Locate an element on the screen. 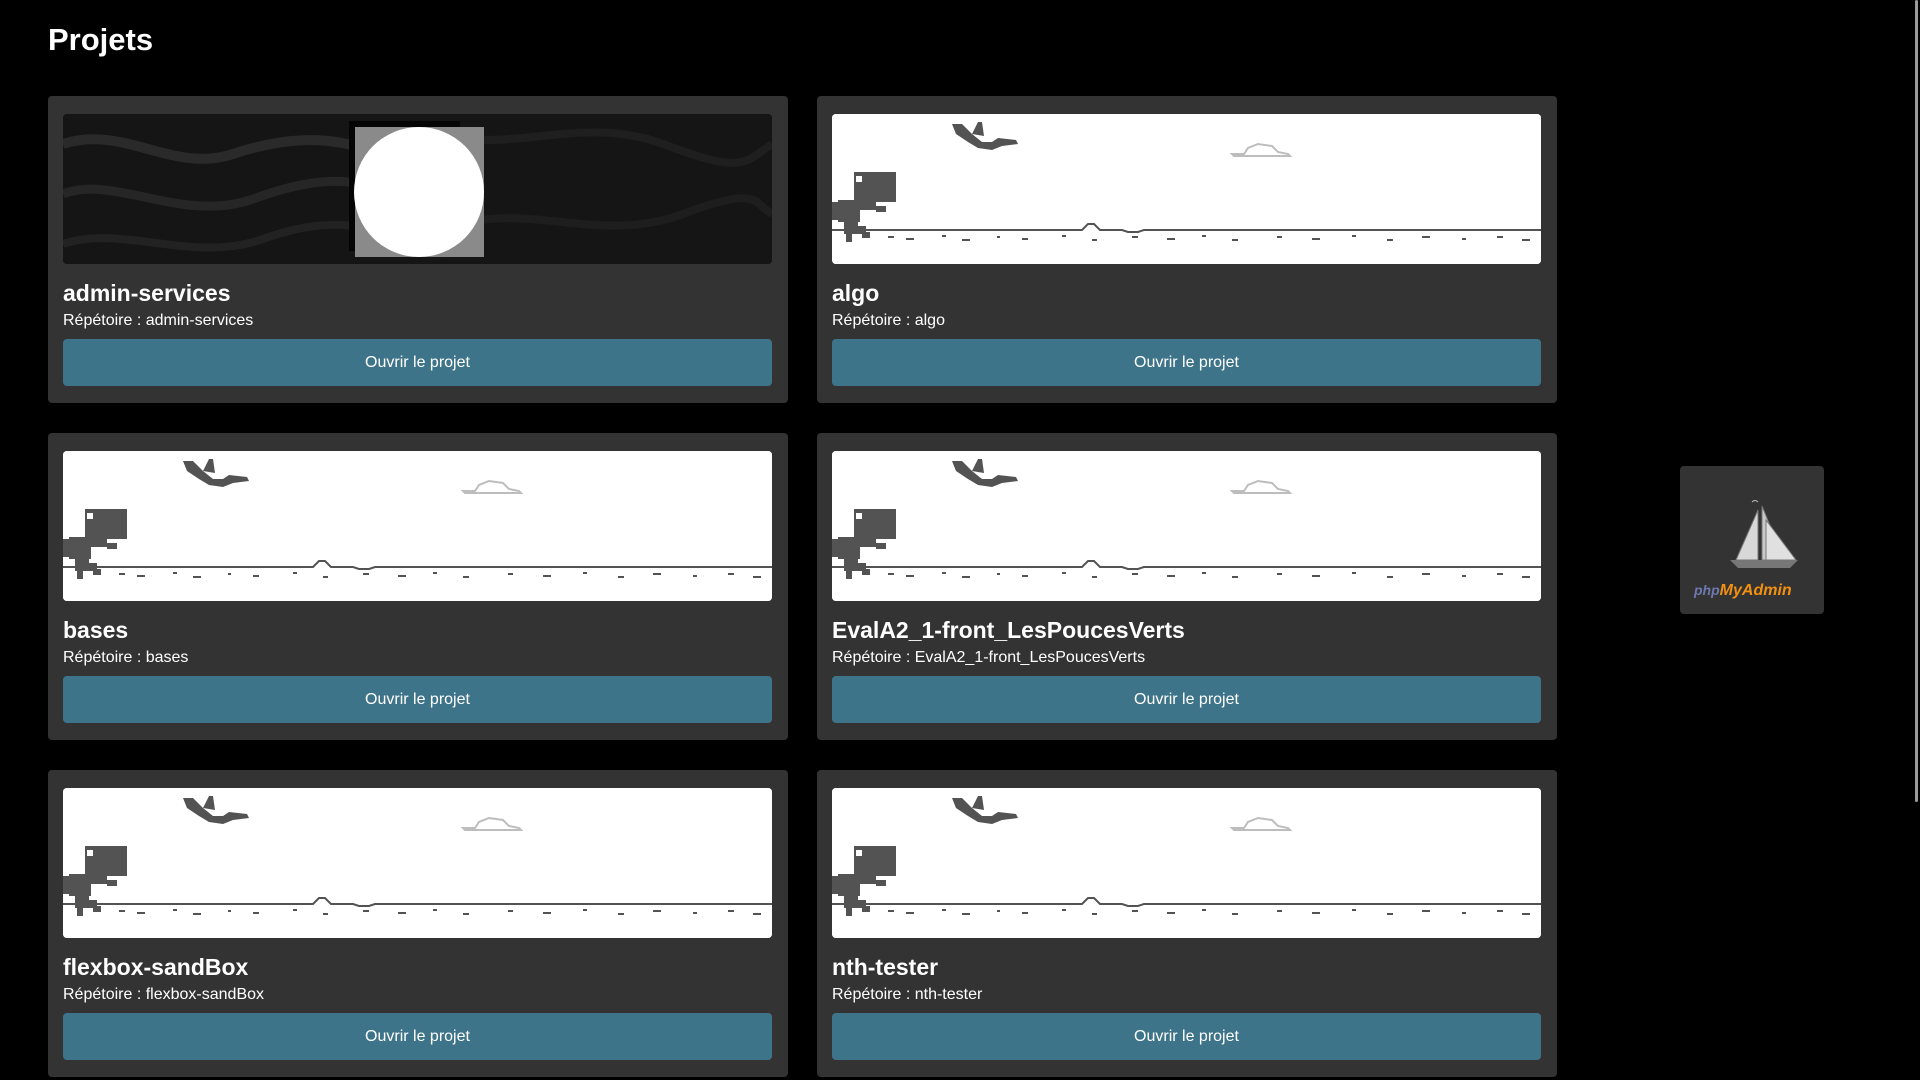 The image size is (1920, 1080). project-card-algo: algo Répétoire : algo Ouvrir le projet is located at coordinates (1187, 249).